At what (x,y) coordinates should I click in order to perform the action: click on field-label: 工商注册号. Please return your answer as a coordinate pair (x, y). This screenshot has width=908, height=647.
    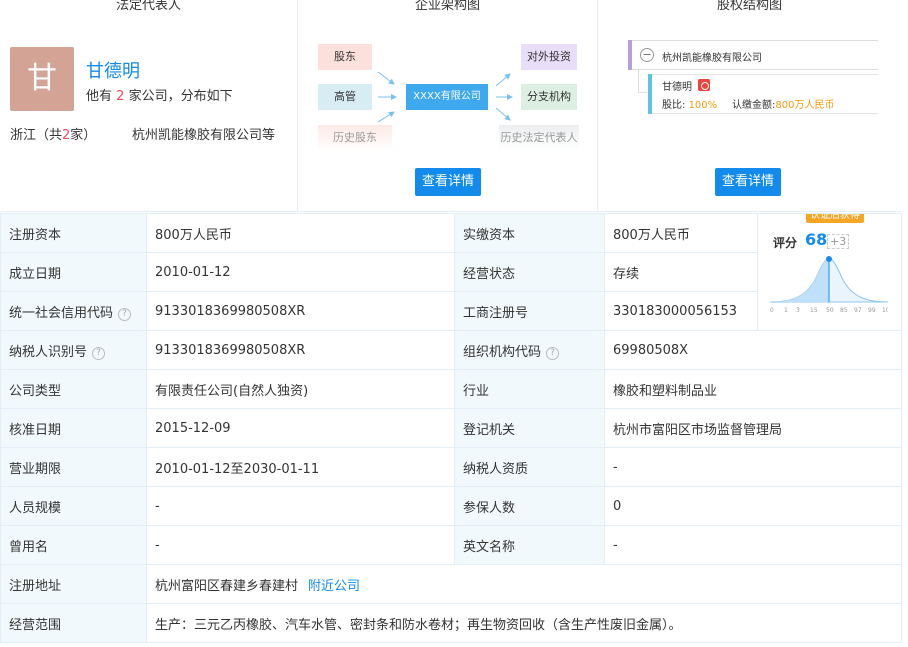
    Looking at the image, I should click on (529, 311).